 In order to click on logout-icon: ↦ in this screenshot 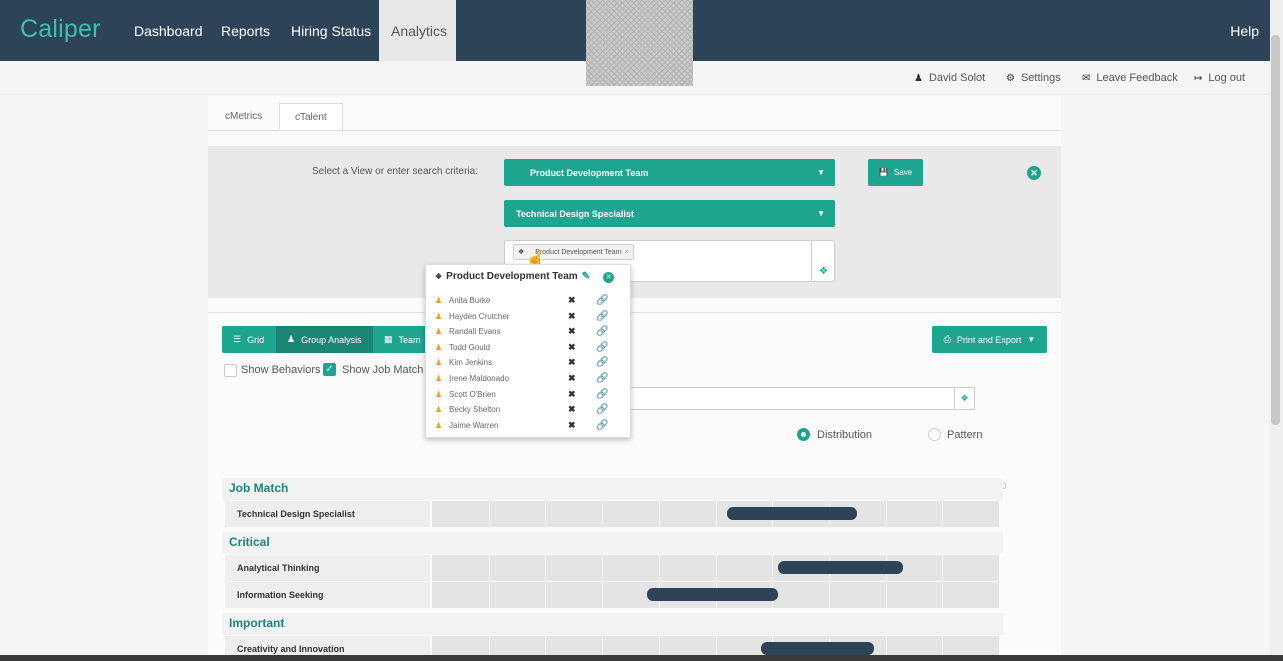, I will do `click(1198, 78)`.